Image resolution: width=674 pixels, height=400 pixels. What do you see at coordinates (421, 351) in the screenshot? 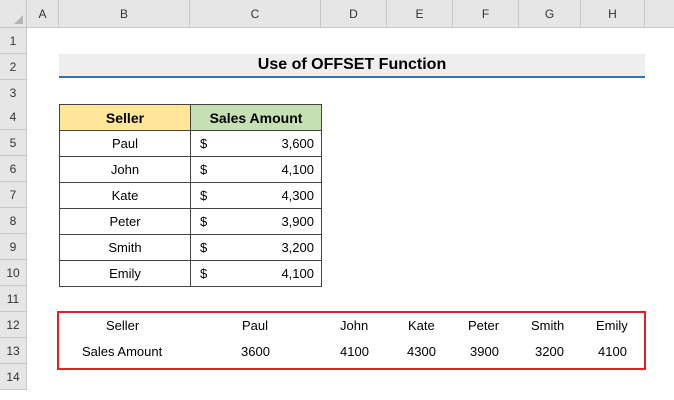
I see `result-amount-cell: 4300` at bounding box center [421, 351].